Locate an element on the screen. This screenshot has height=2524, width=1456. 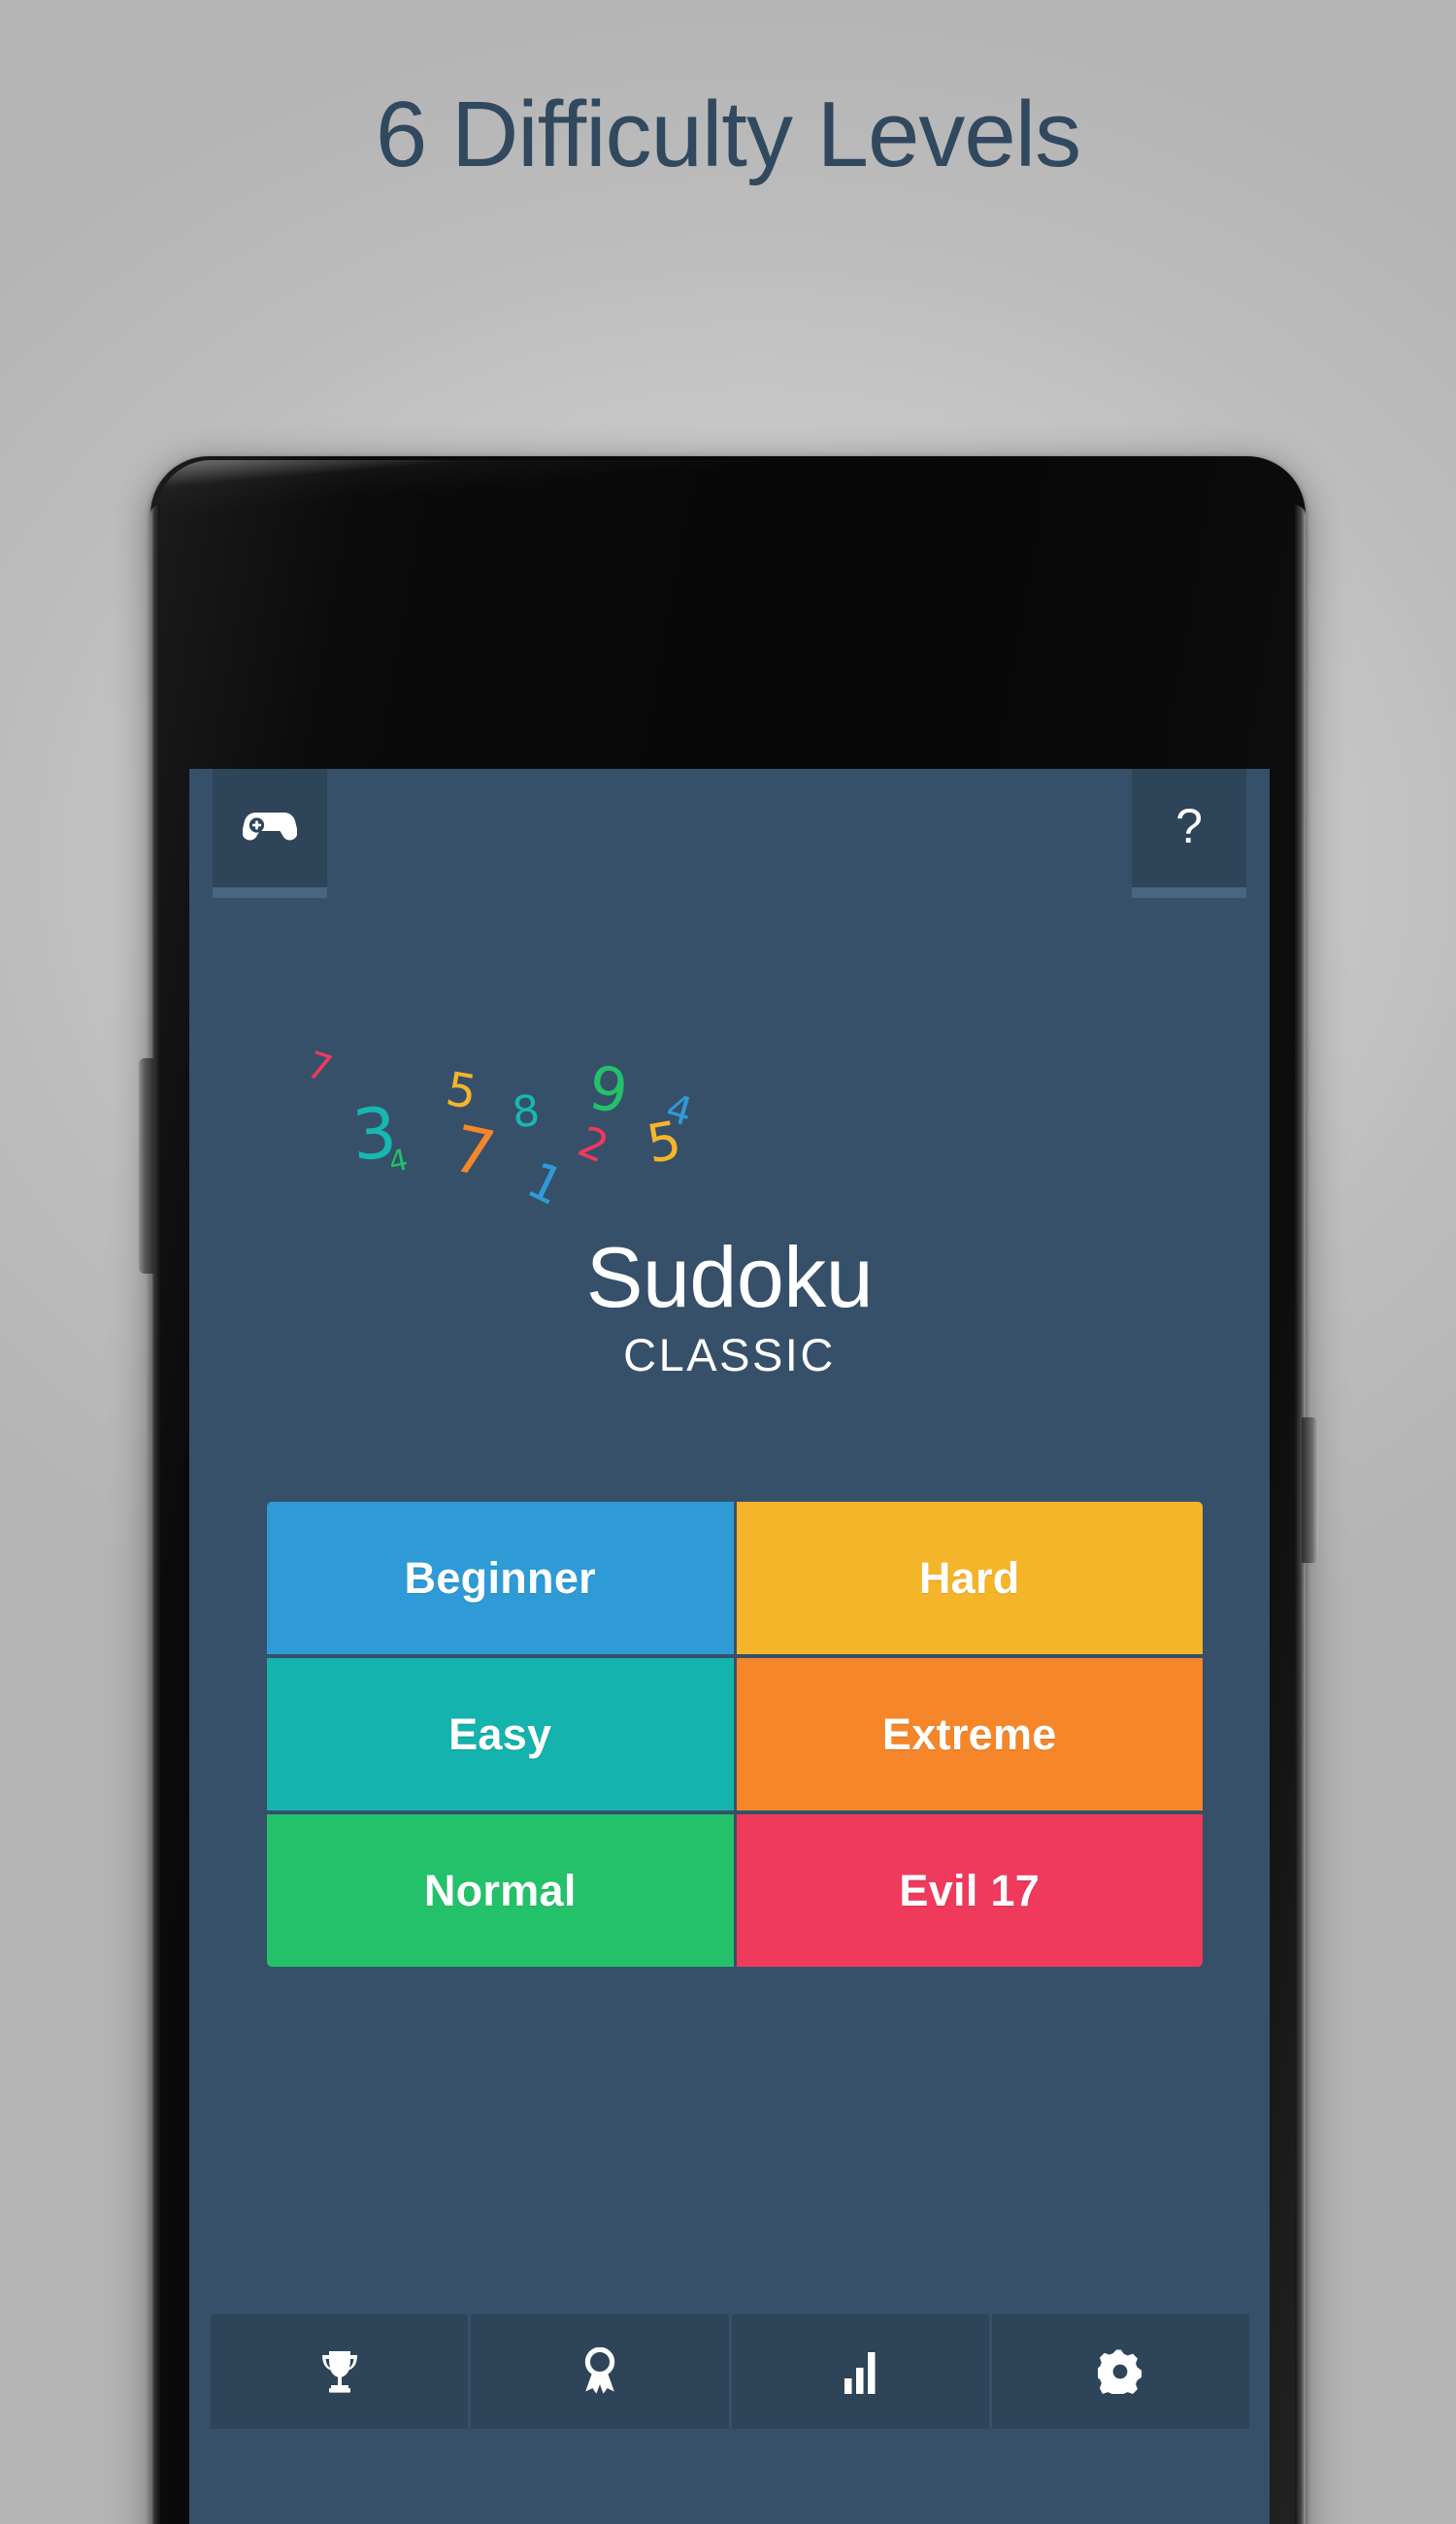
difficulty-grid: Beginner Hard Easy Extreme Normal Evil 17 is located at coordinates (735, 1734).